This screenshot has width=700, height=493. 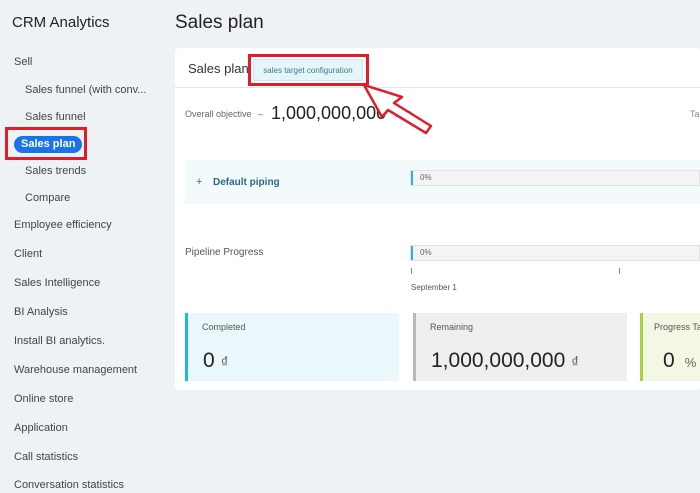 What do you see at coordinates (308, 70) in the screenshot?
I see `config-button-highlight-box` at bounding box center [308, 70].